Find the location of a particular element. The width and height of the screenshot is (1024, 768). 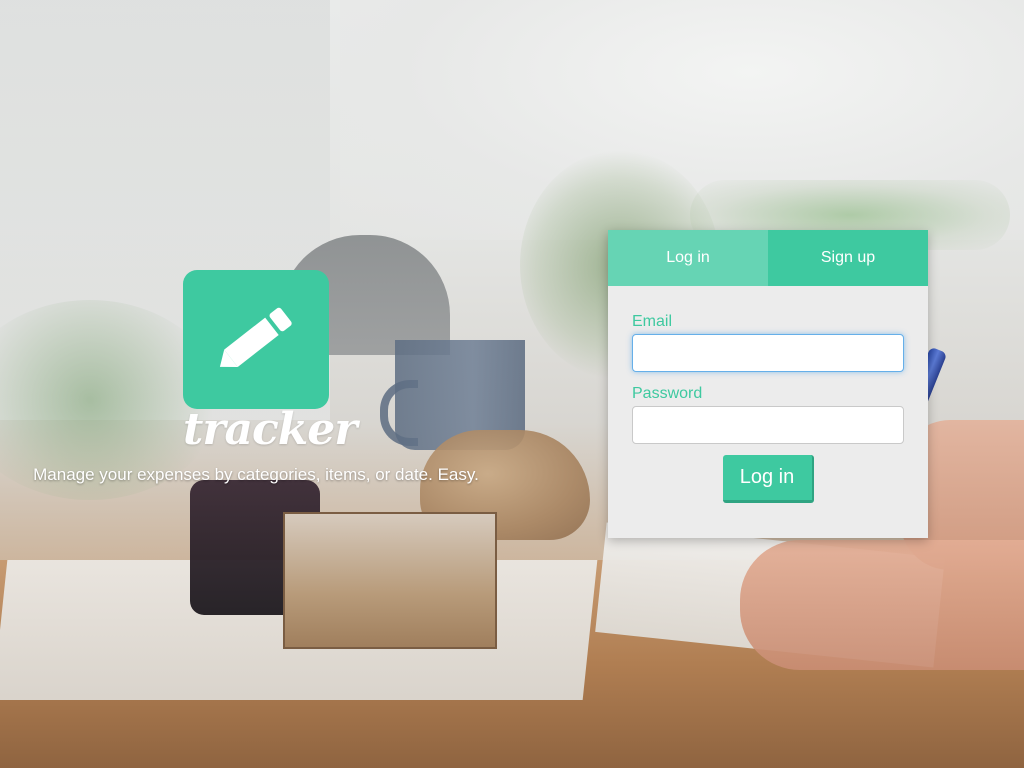

password-label: Password is located at coordinates (667, 393).